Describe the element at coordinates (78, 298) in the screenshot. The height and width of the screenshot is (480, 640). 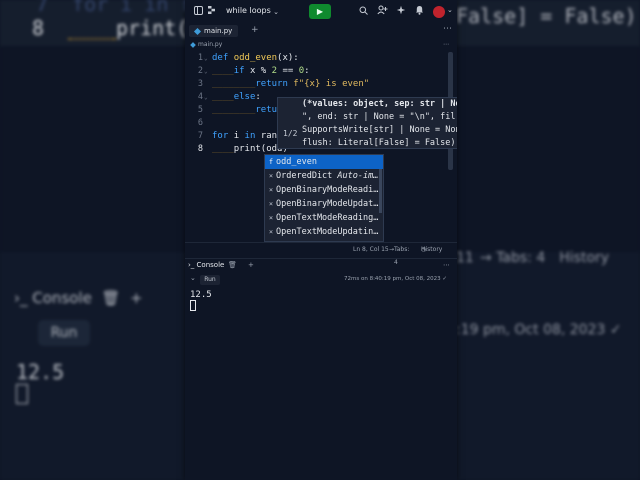
I see `bg-console-header: ›_ Console 🗑 +` at that location.